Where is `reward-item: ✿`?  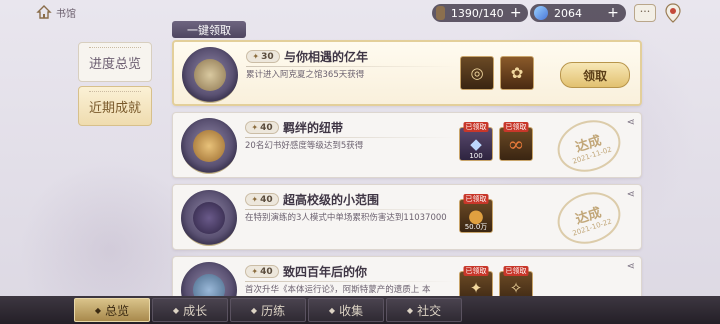 reward-item: ✿ is located at coordinates (517, 73).